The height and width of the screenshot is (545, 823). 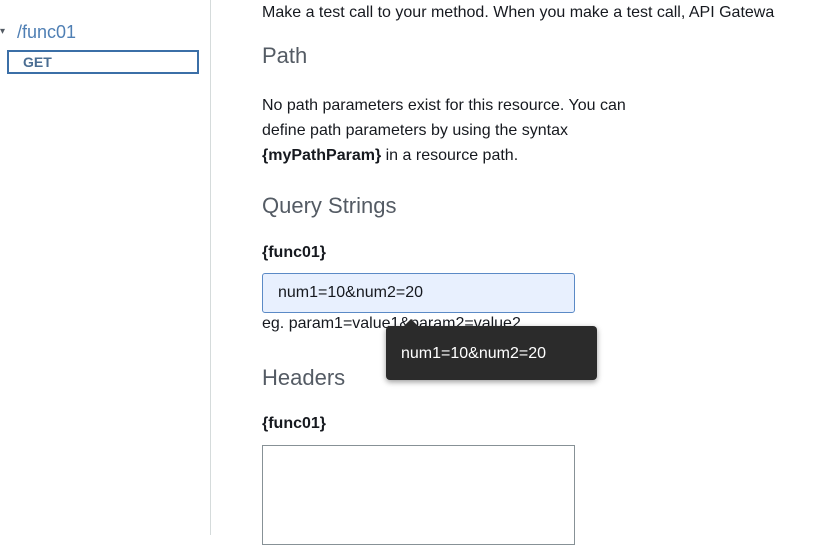 What do you see at coordinates (329, 205) in the screenshot?
I see `query-strings-section-title: Query Strings` at bounding box center [329, 205].